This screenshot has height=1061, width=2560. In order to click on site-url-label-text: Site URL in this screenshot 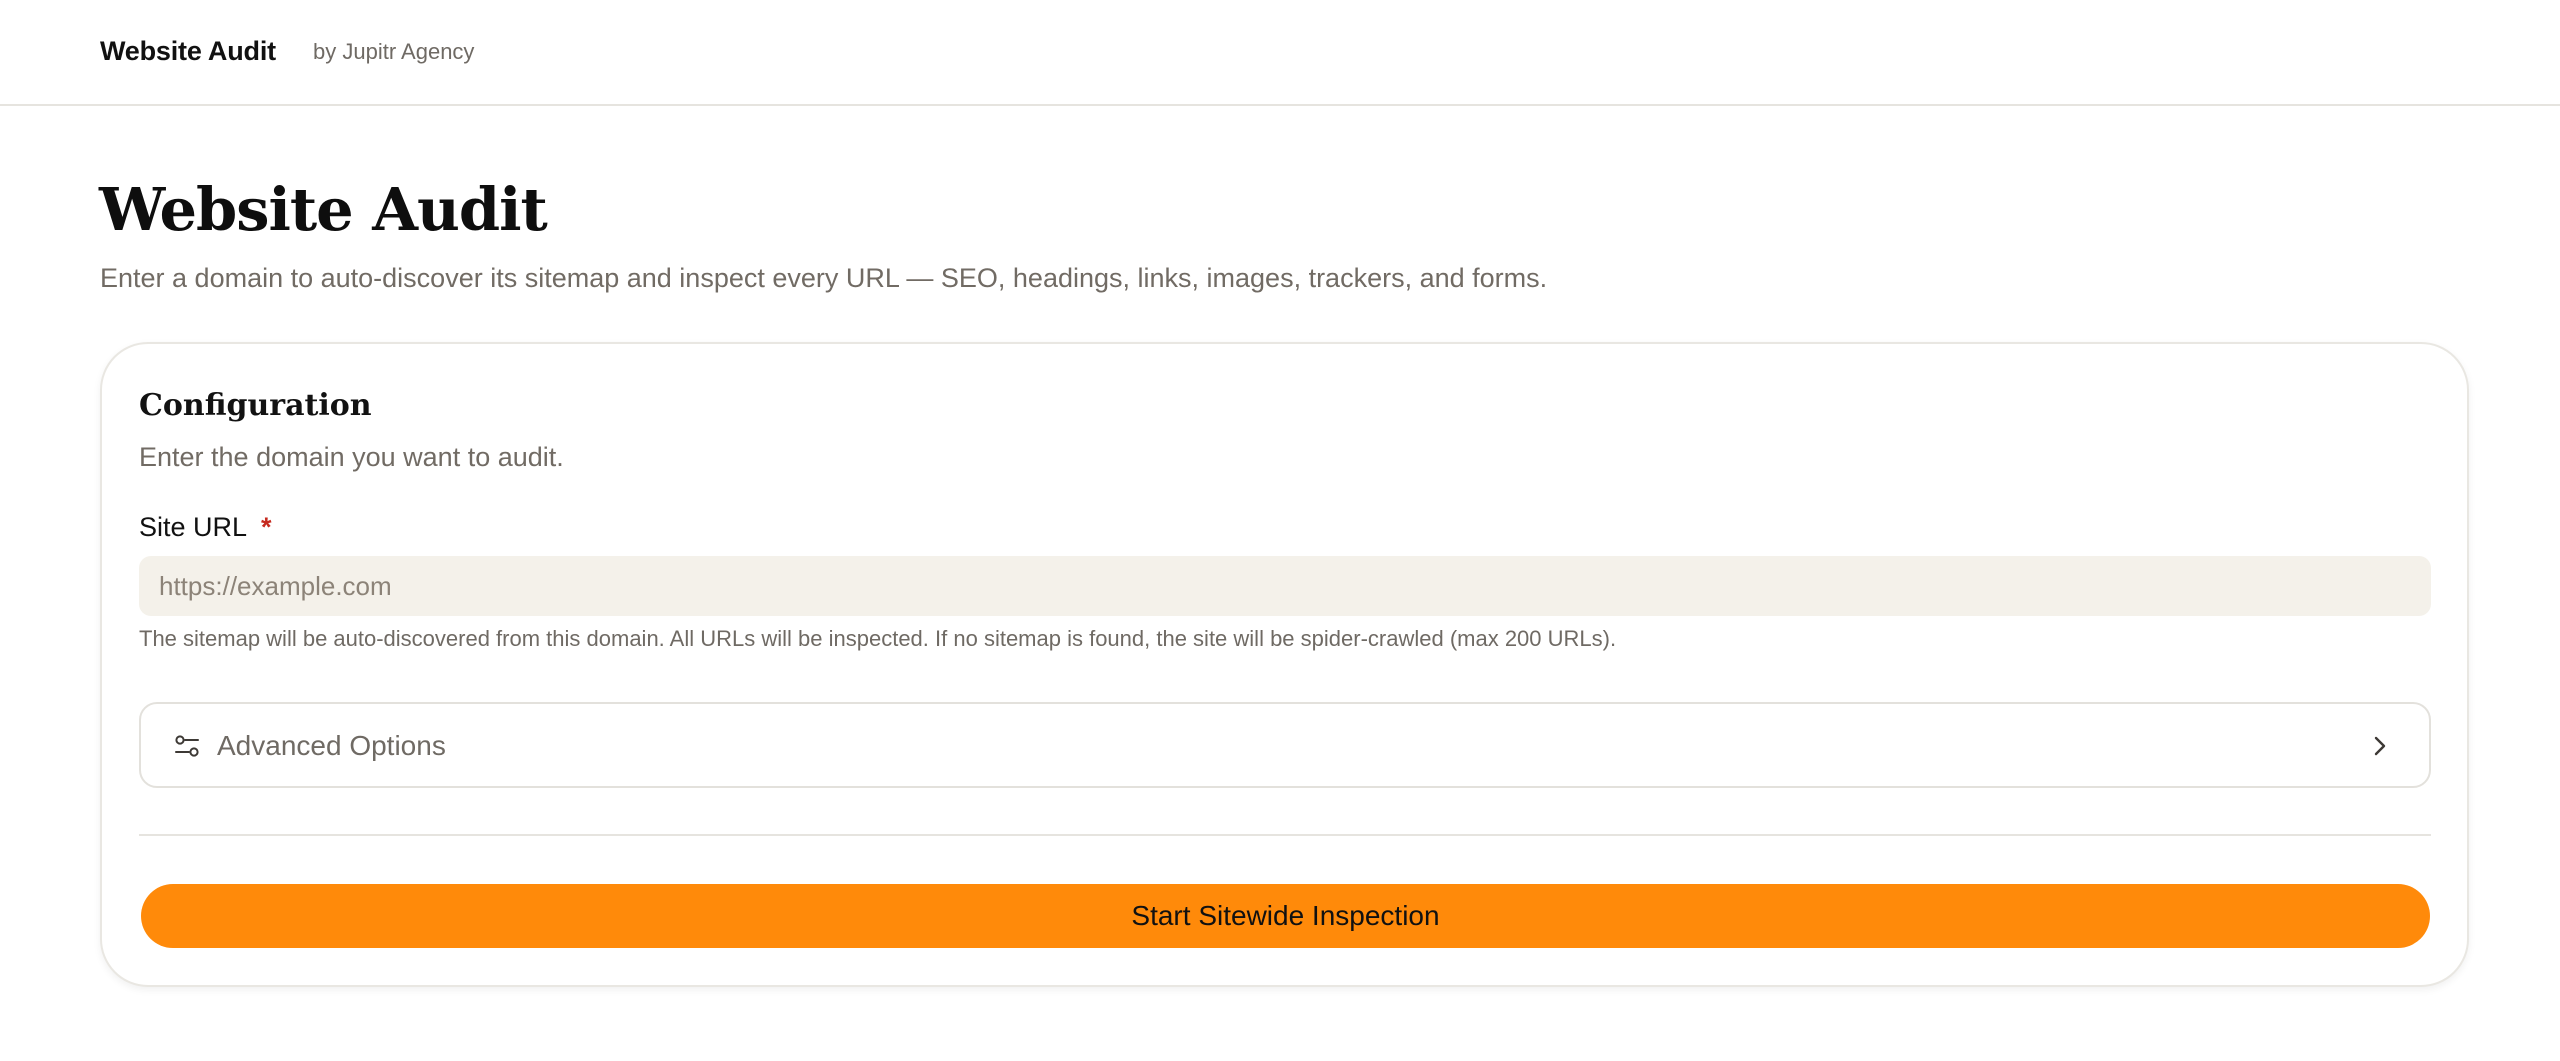, I will do `click(193, 527)`.